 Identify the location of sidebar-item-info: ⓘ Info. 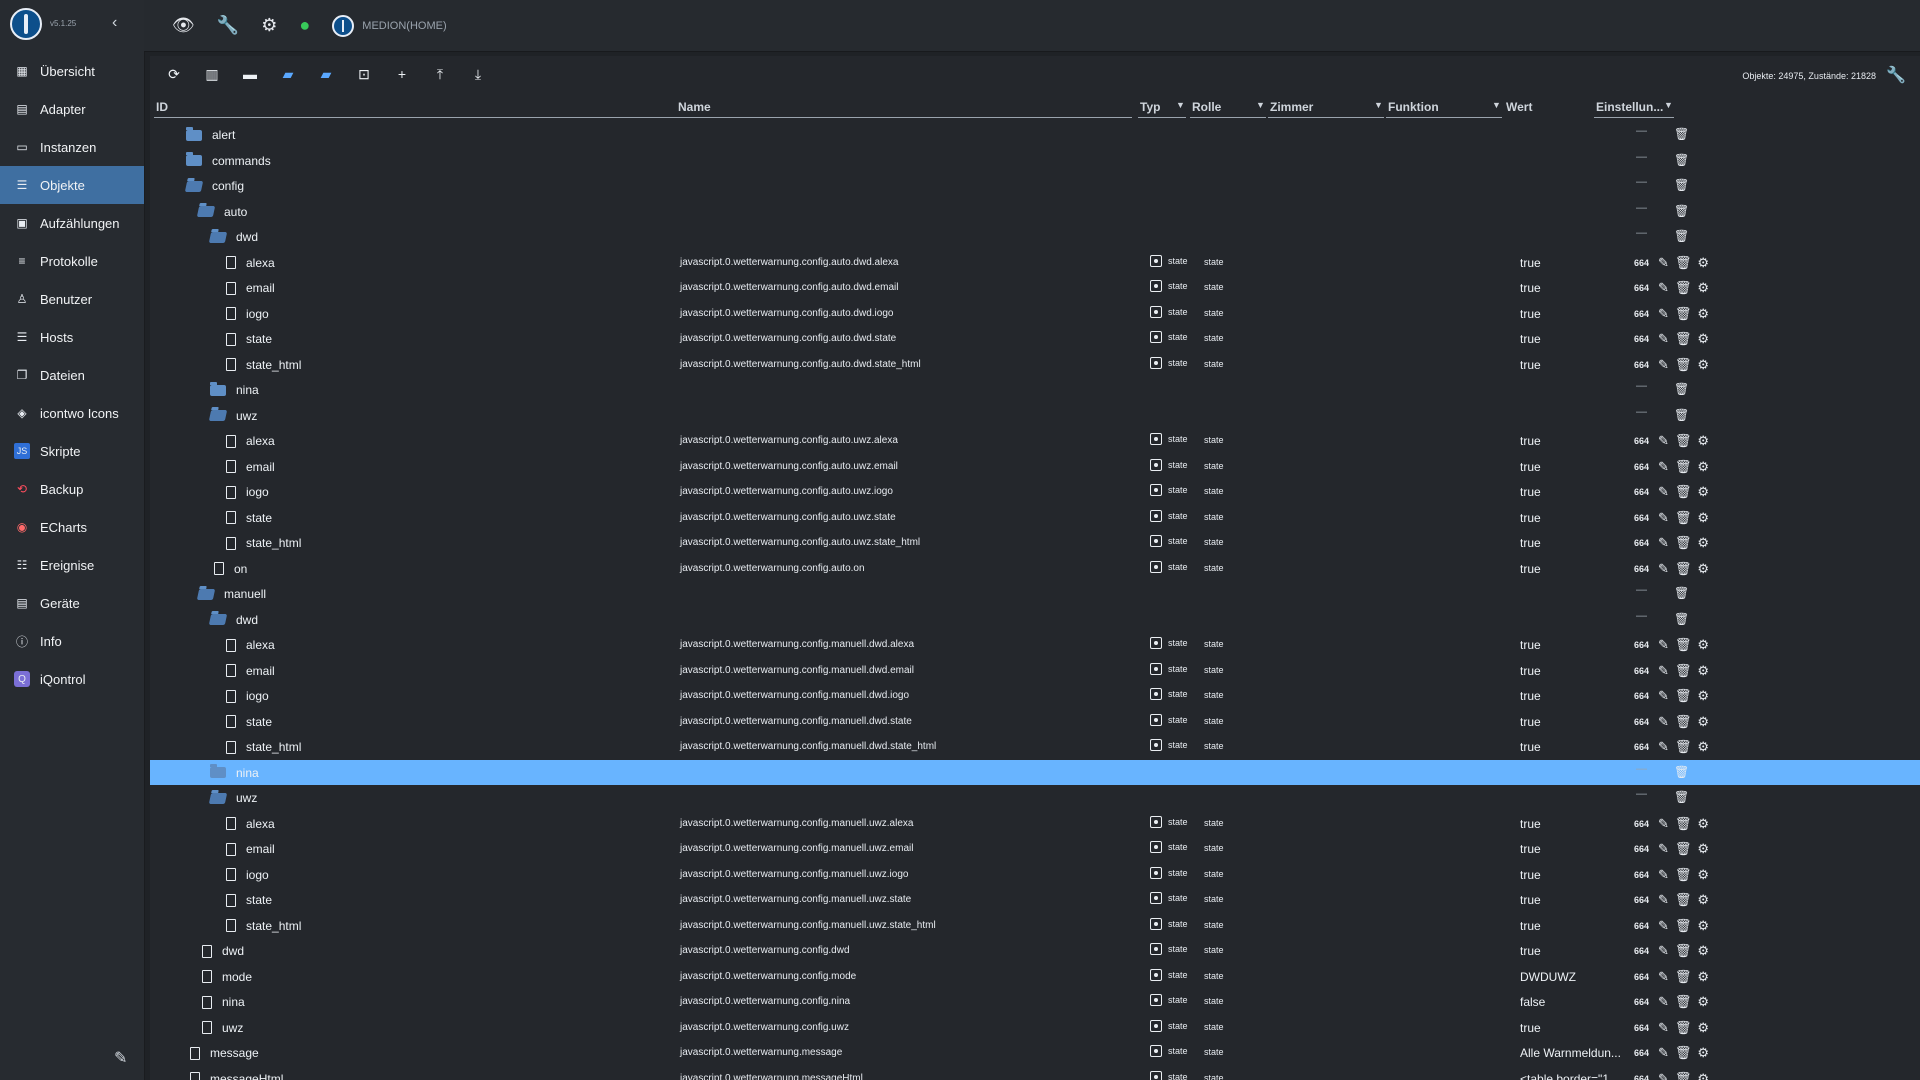
(72, 641).